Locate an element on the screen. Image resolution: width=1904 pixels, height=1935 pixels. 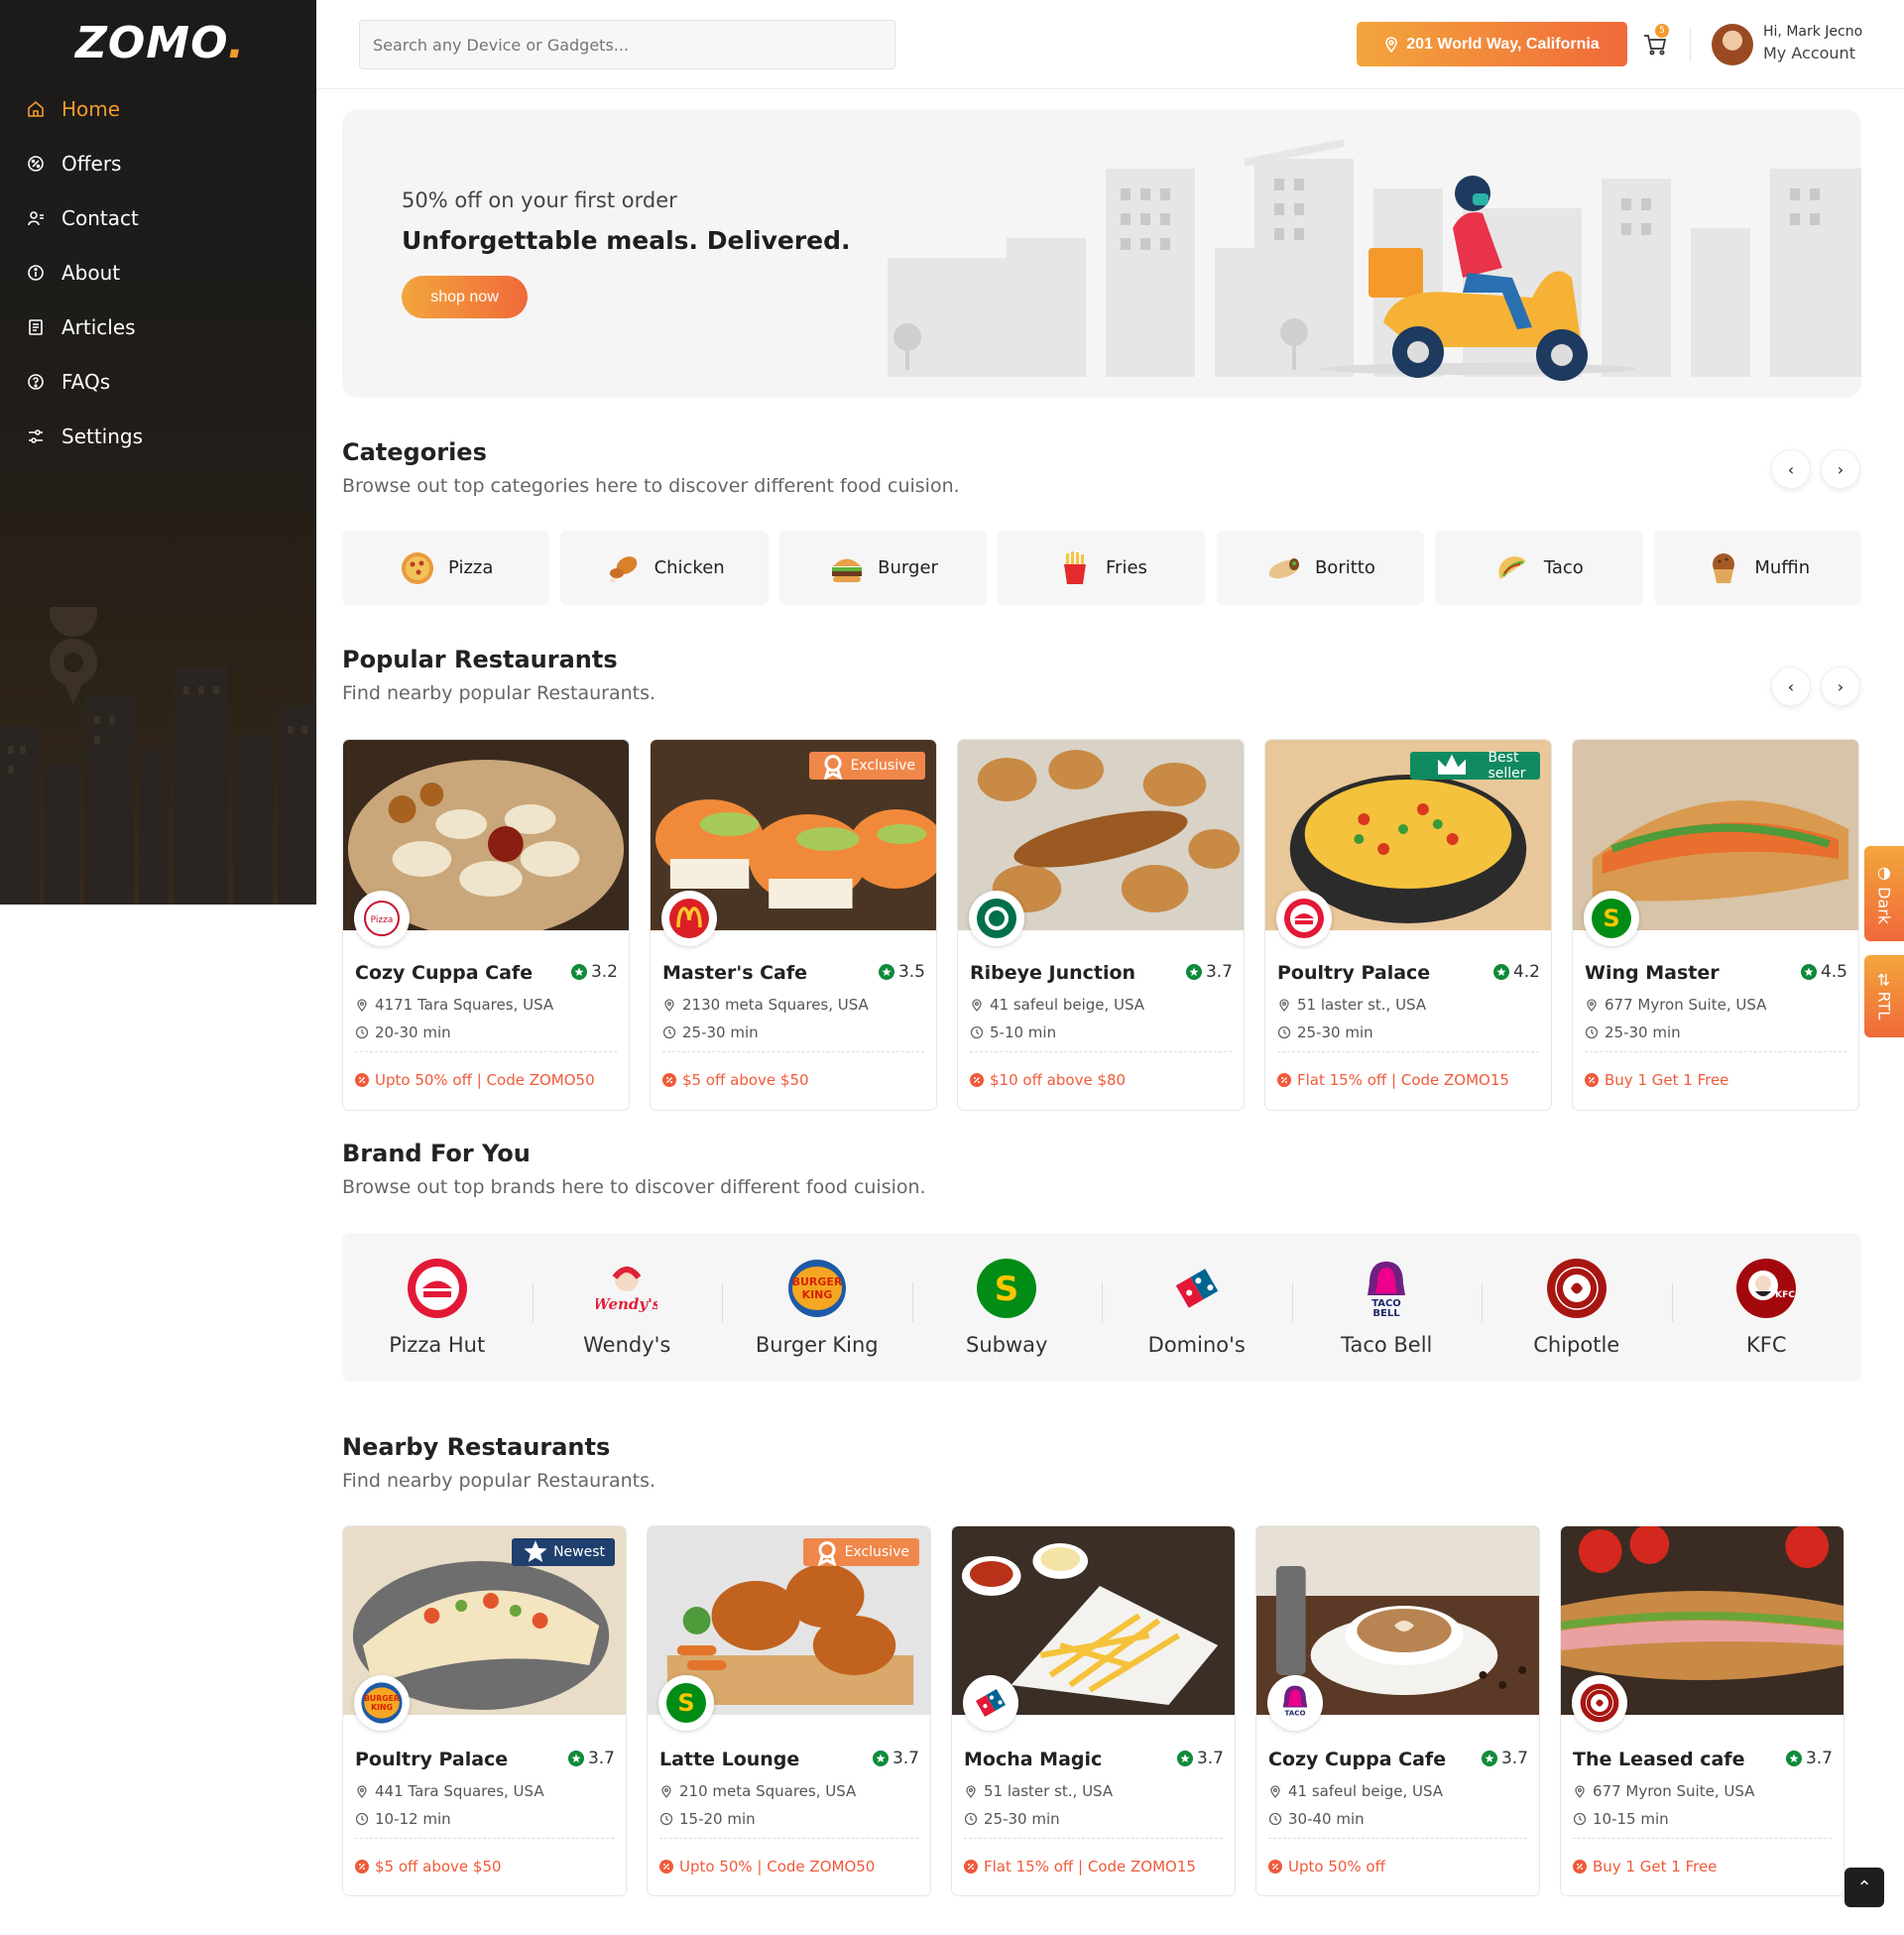
brand-name: Taco Bell is located at coordinates (1387, 1345).